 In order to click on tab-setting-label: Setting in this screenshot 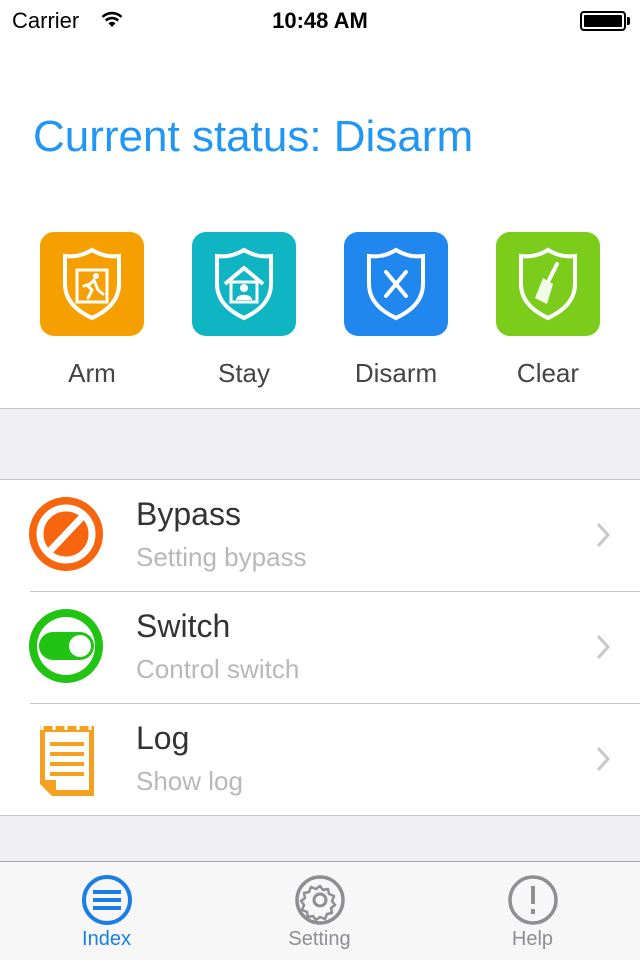, I will do `click(319, 939)`.